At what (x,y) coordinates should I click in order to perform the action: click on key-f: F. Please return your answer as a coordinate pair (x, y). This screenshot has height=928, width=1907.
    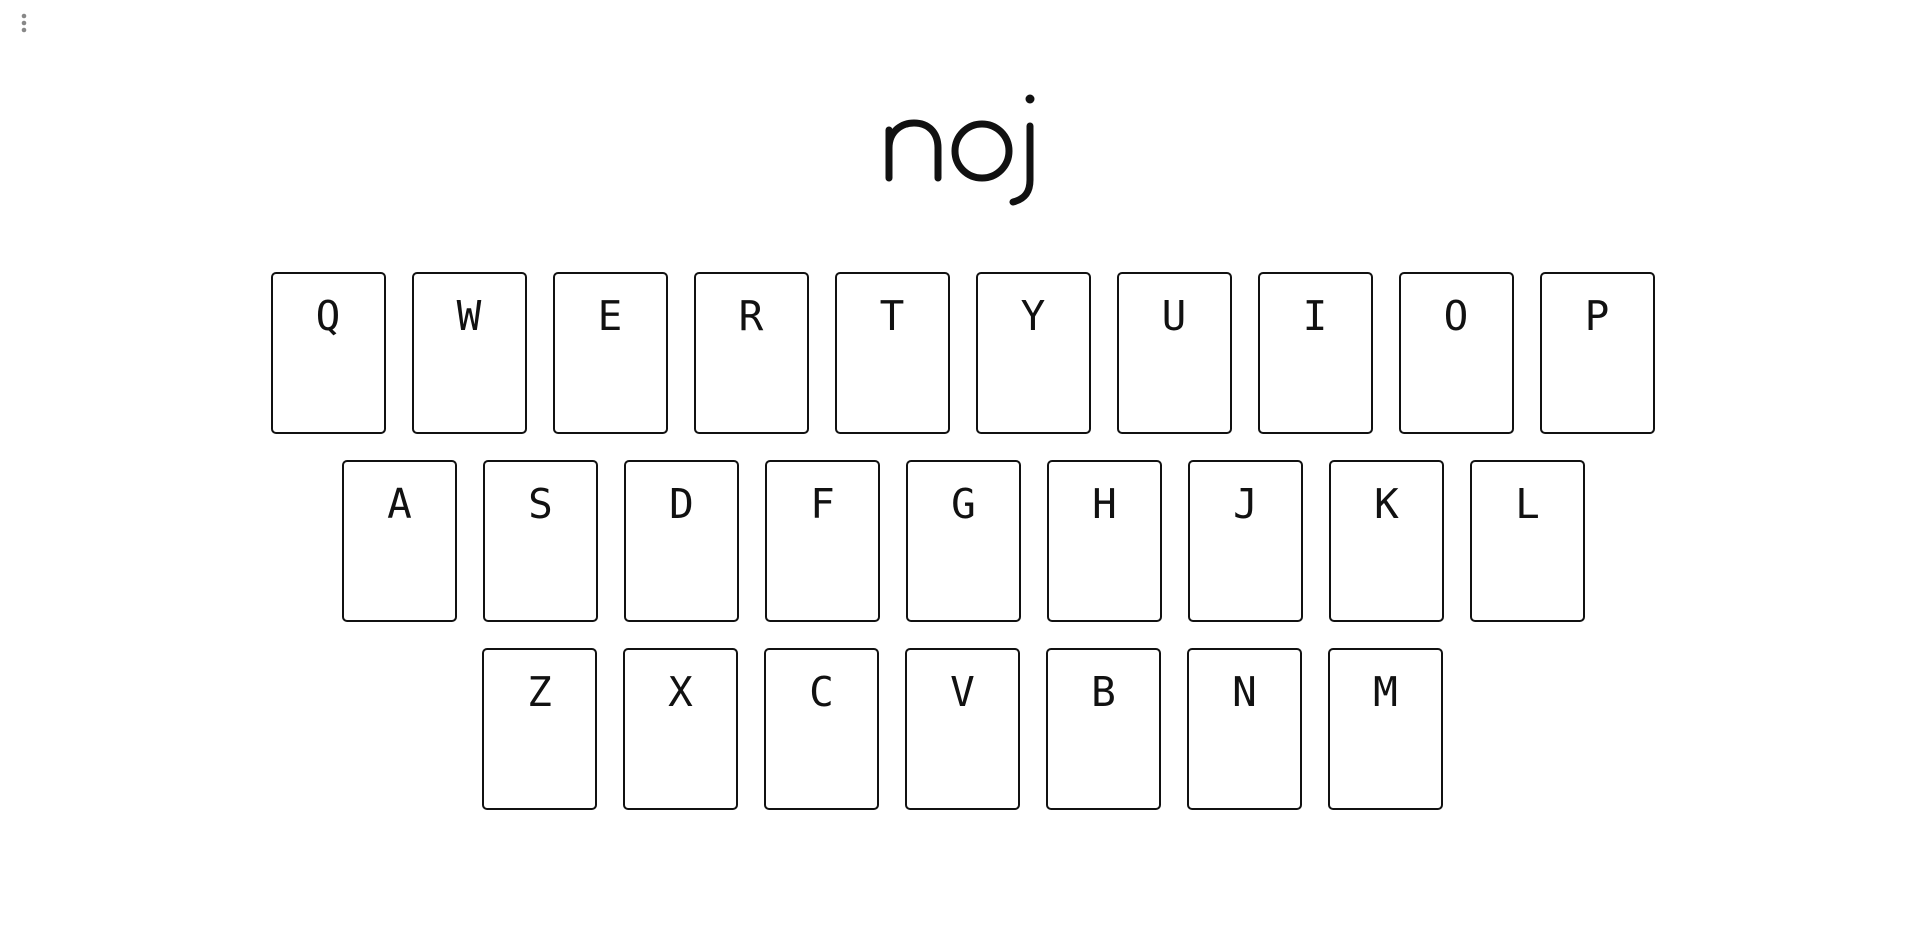
    Looking at the image, I should click on (822, 541).